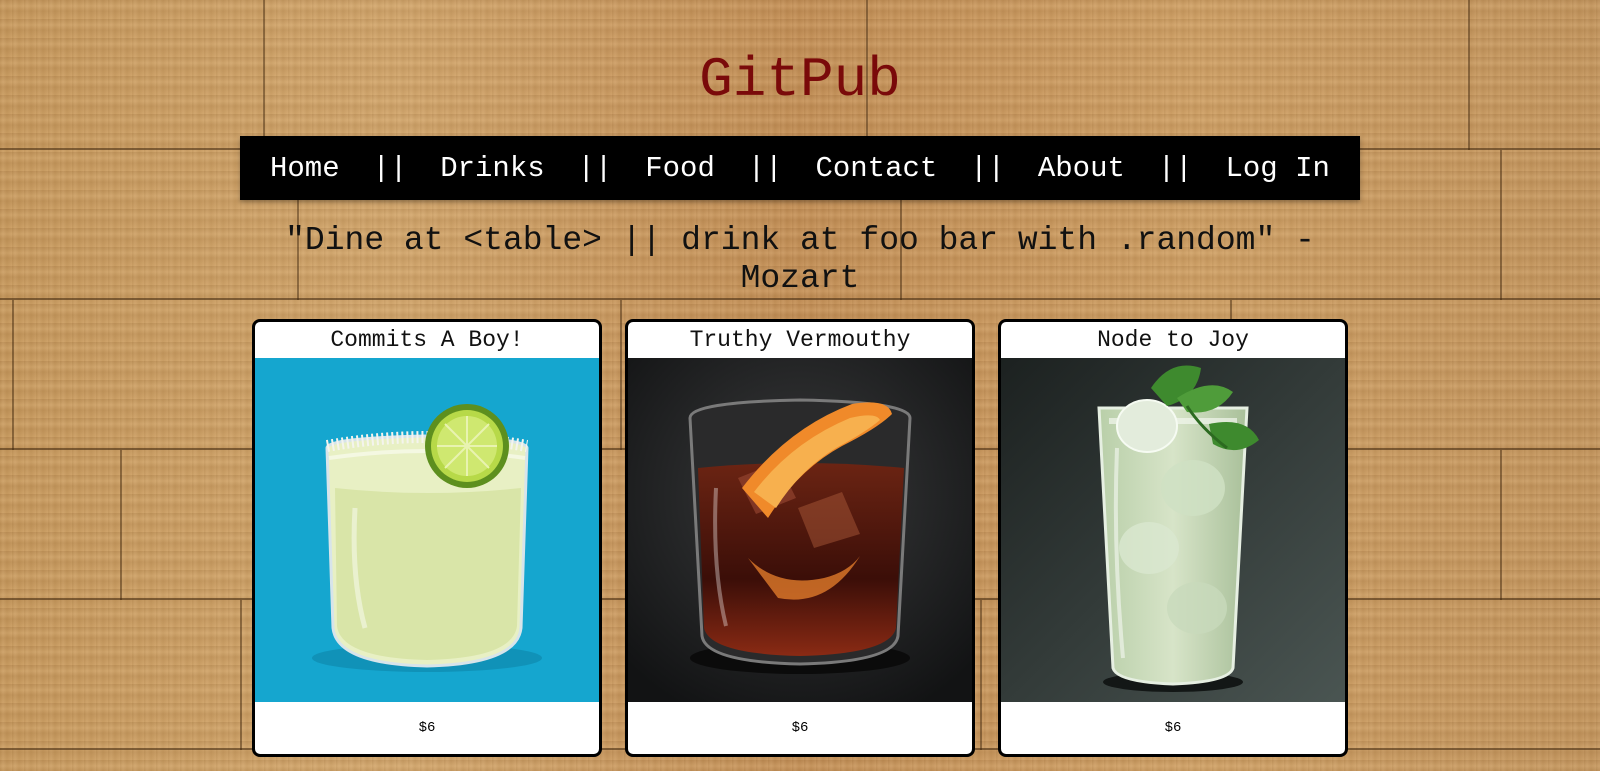  What do you see at coordinates (800, 80) in the screenshot?
I see `site-title: GitPub` at bounding box center [800, 80].